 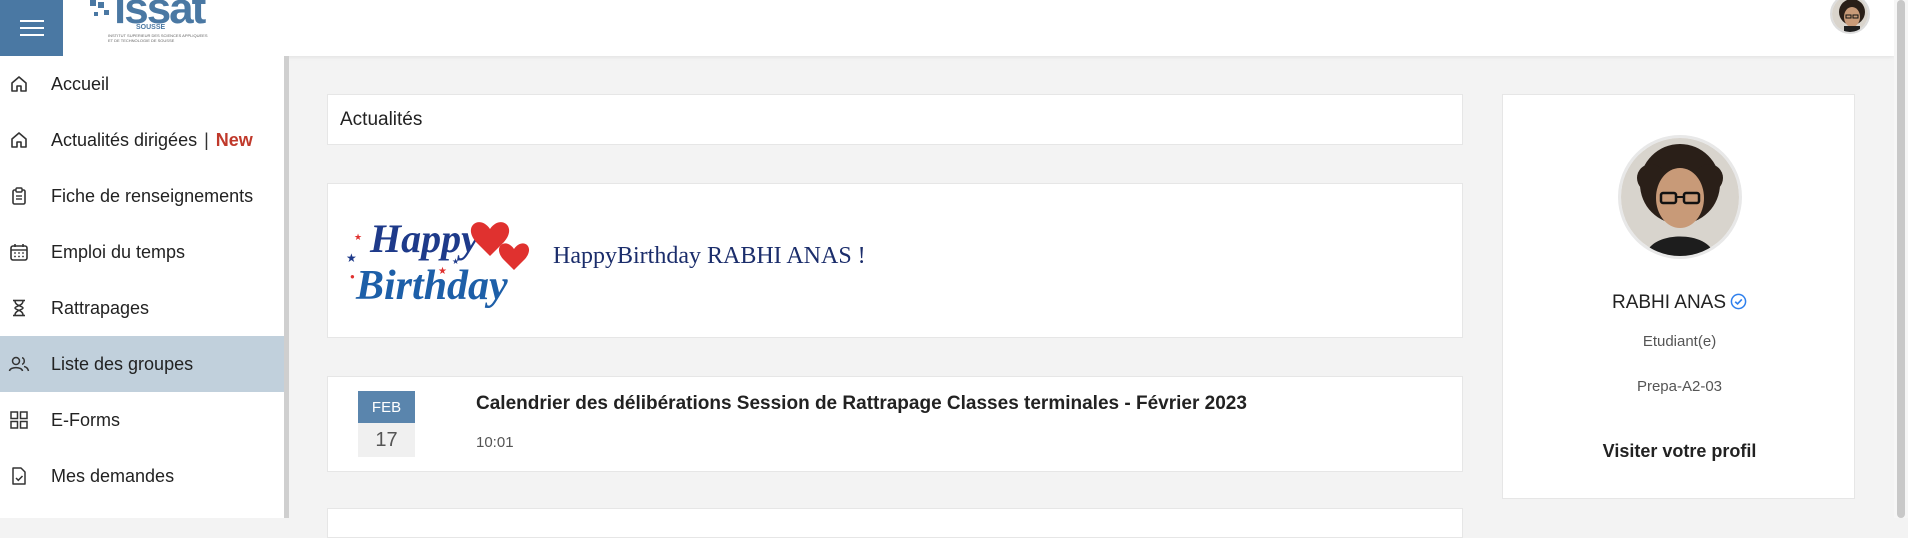 What do you see at coordinates (124, 139) in the screenshot?
I see `sidebar-item-label: Actualités dirigées` at bounding box center [124, 139].